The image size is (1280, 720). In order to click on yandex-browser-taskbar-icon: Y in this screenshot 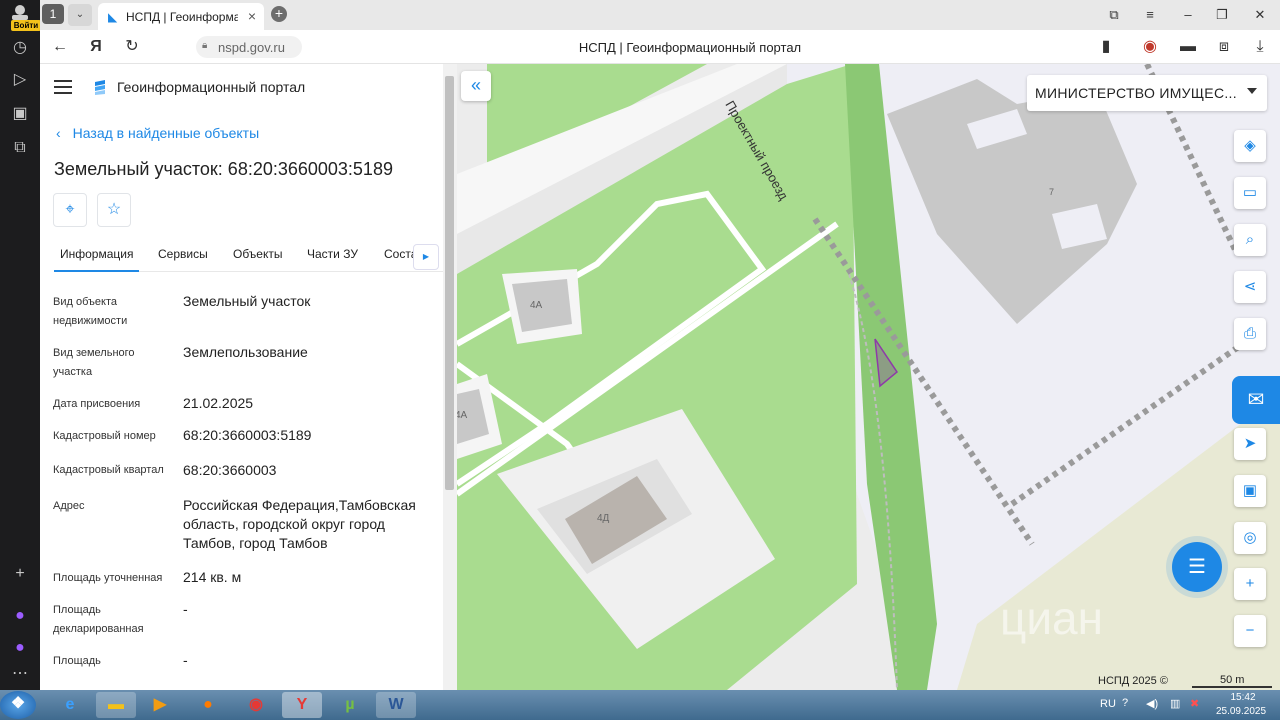, I will do `click(302, 705)`.